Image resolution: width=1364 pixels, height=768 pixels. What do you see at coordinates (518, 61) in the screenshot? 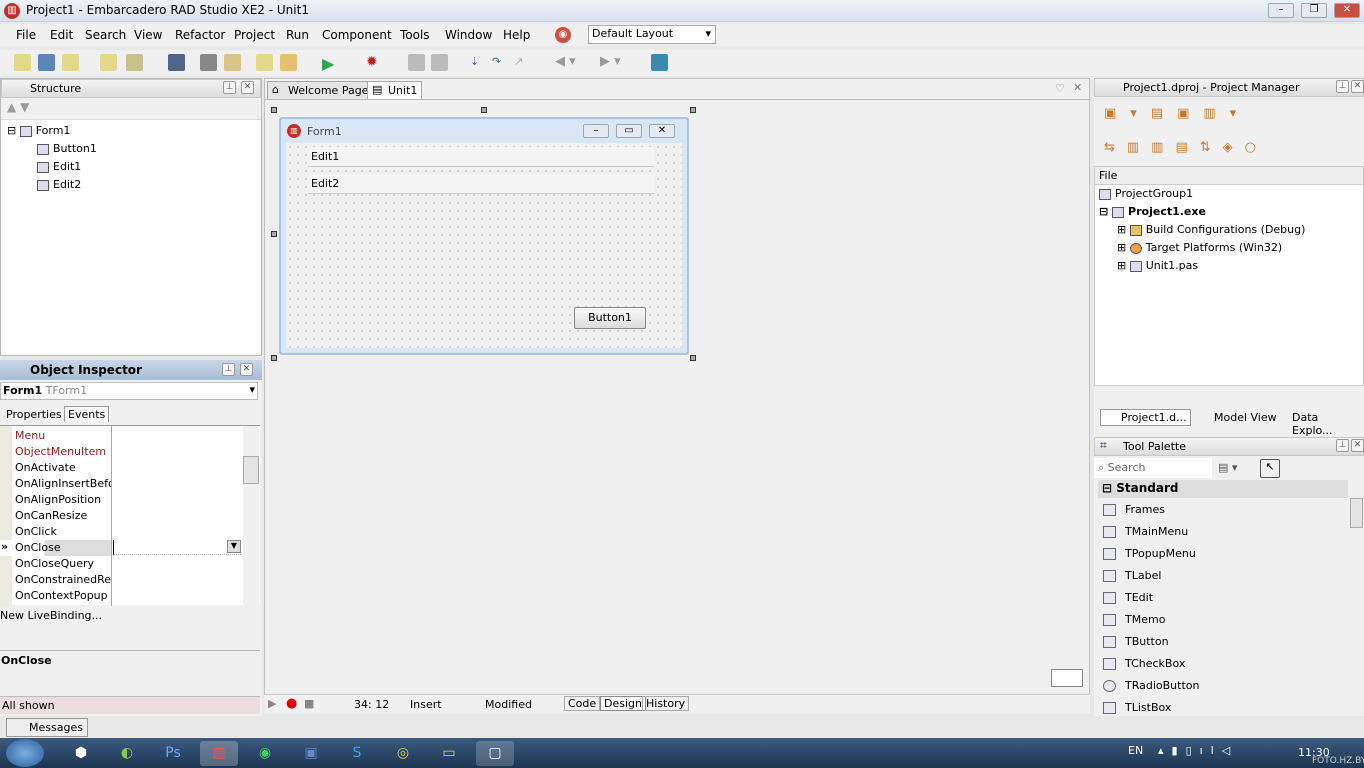
I see `run-until-return-icon: ↗` at bounding box center [518, 61].